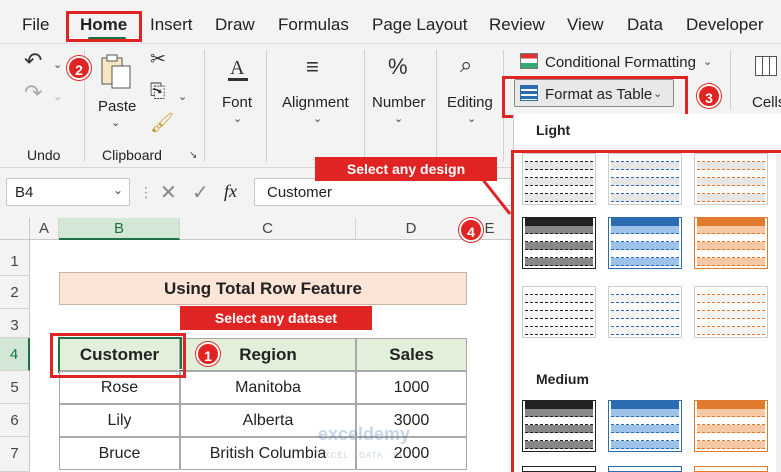  I want to click on sheet-title: Using Total Row Feature, so click(263, 288).